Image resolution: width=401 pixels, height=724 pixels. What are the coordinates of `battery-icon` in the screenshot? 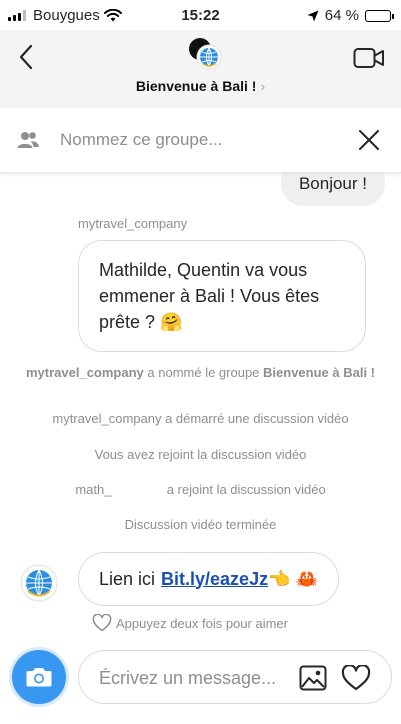 It's located at (379, 15).